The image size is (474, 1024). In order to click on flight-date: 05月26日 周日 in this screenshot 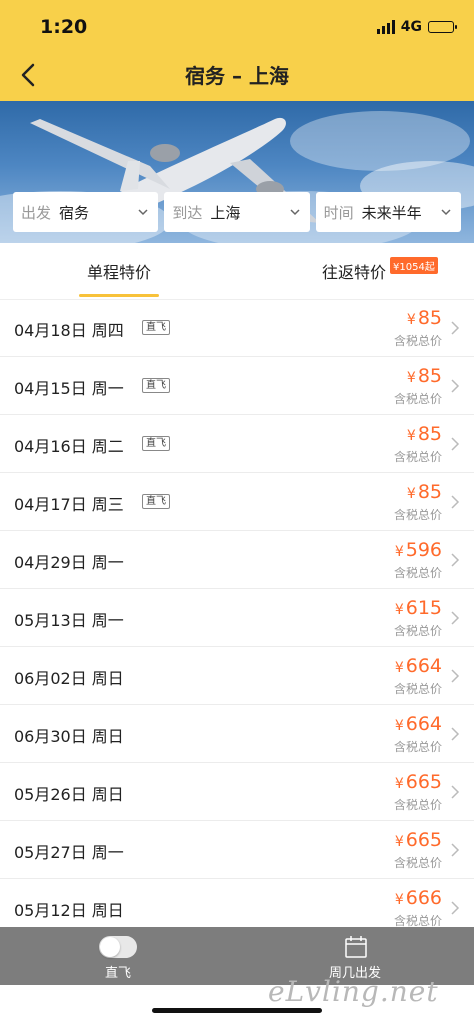, I will do `click(69, 794)`.